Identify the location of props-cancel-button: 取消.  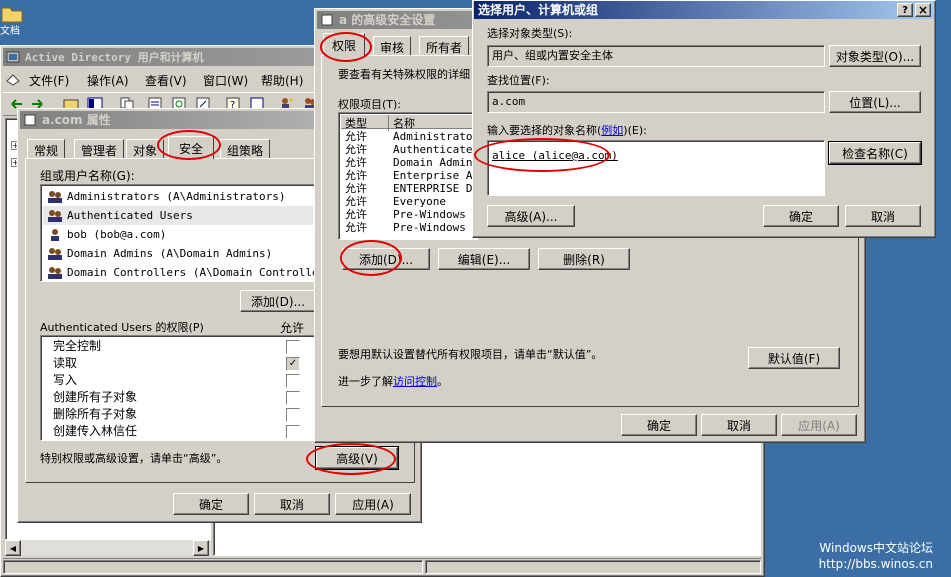
(292, 504).